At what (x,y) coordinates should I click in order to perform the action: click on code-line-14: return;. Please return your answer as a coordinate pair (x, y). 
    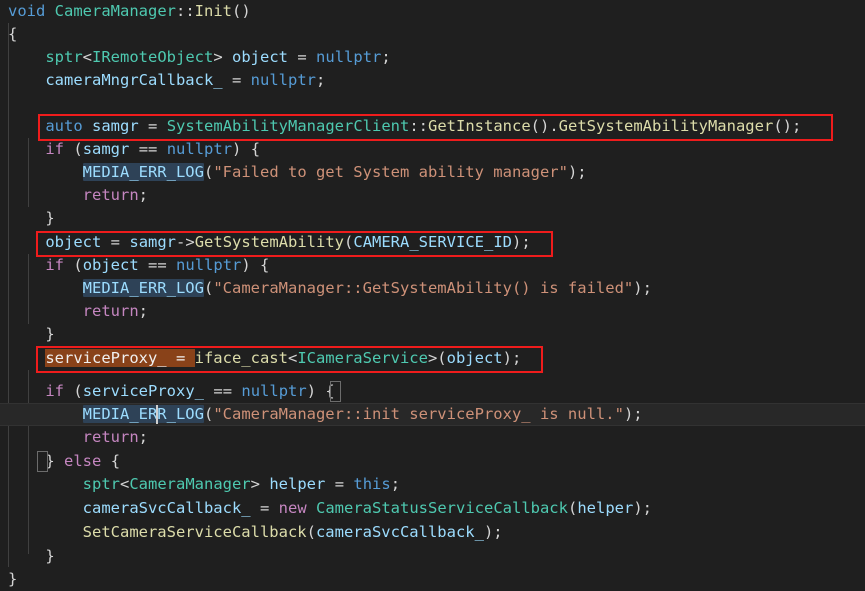
    Looking at the image, I should click on (432, 311).